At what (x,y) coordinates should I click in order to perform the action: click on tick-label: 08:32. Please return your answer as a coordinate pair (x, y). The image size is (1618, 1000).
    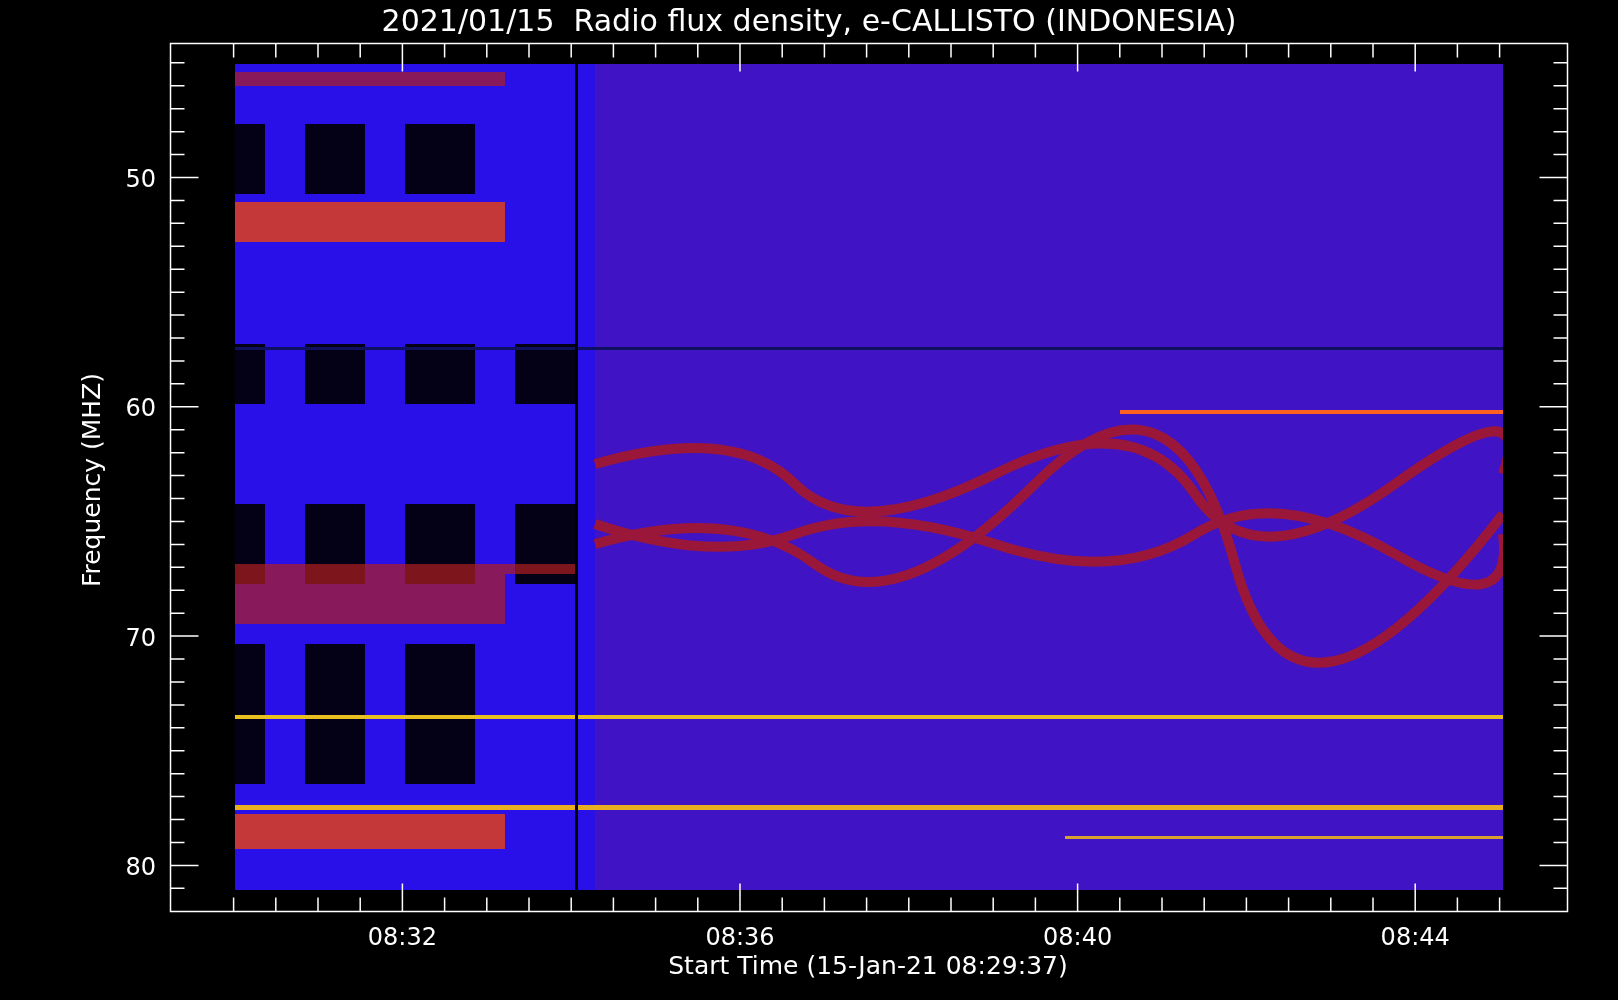
    Looking at the image, I should click on (402, 937).